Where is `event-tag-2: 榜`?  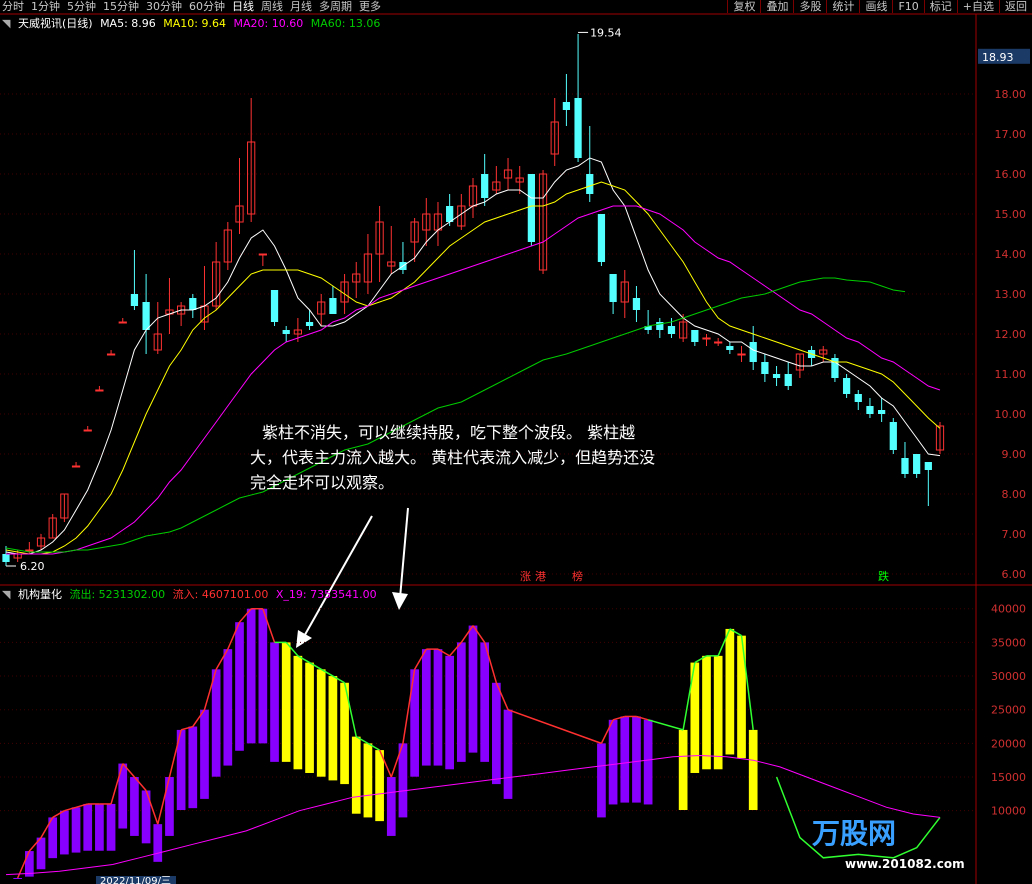
event-tag-2: 榜 is located at coordinates (577, 576).